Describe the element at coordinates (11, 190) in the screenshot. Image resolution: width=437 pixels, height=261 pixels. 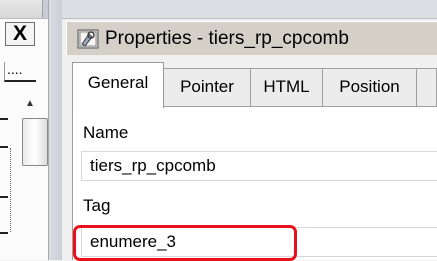
I see `tree-dotted-line` at that location.